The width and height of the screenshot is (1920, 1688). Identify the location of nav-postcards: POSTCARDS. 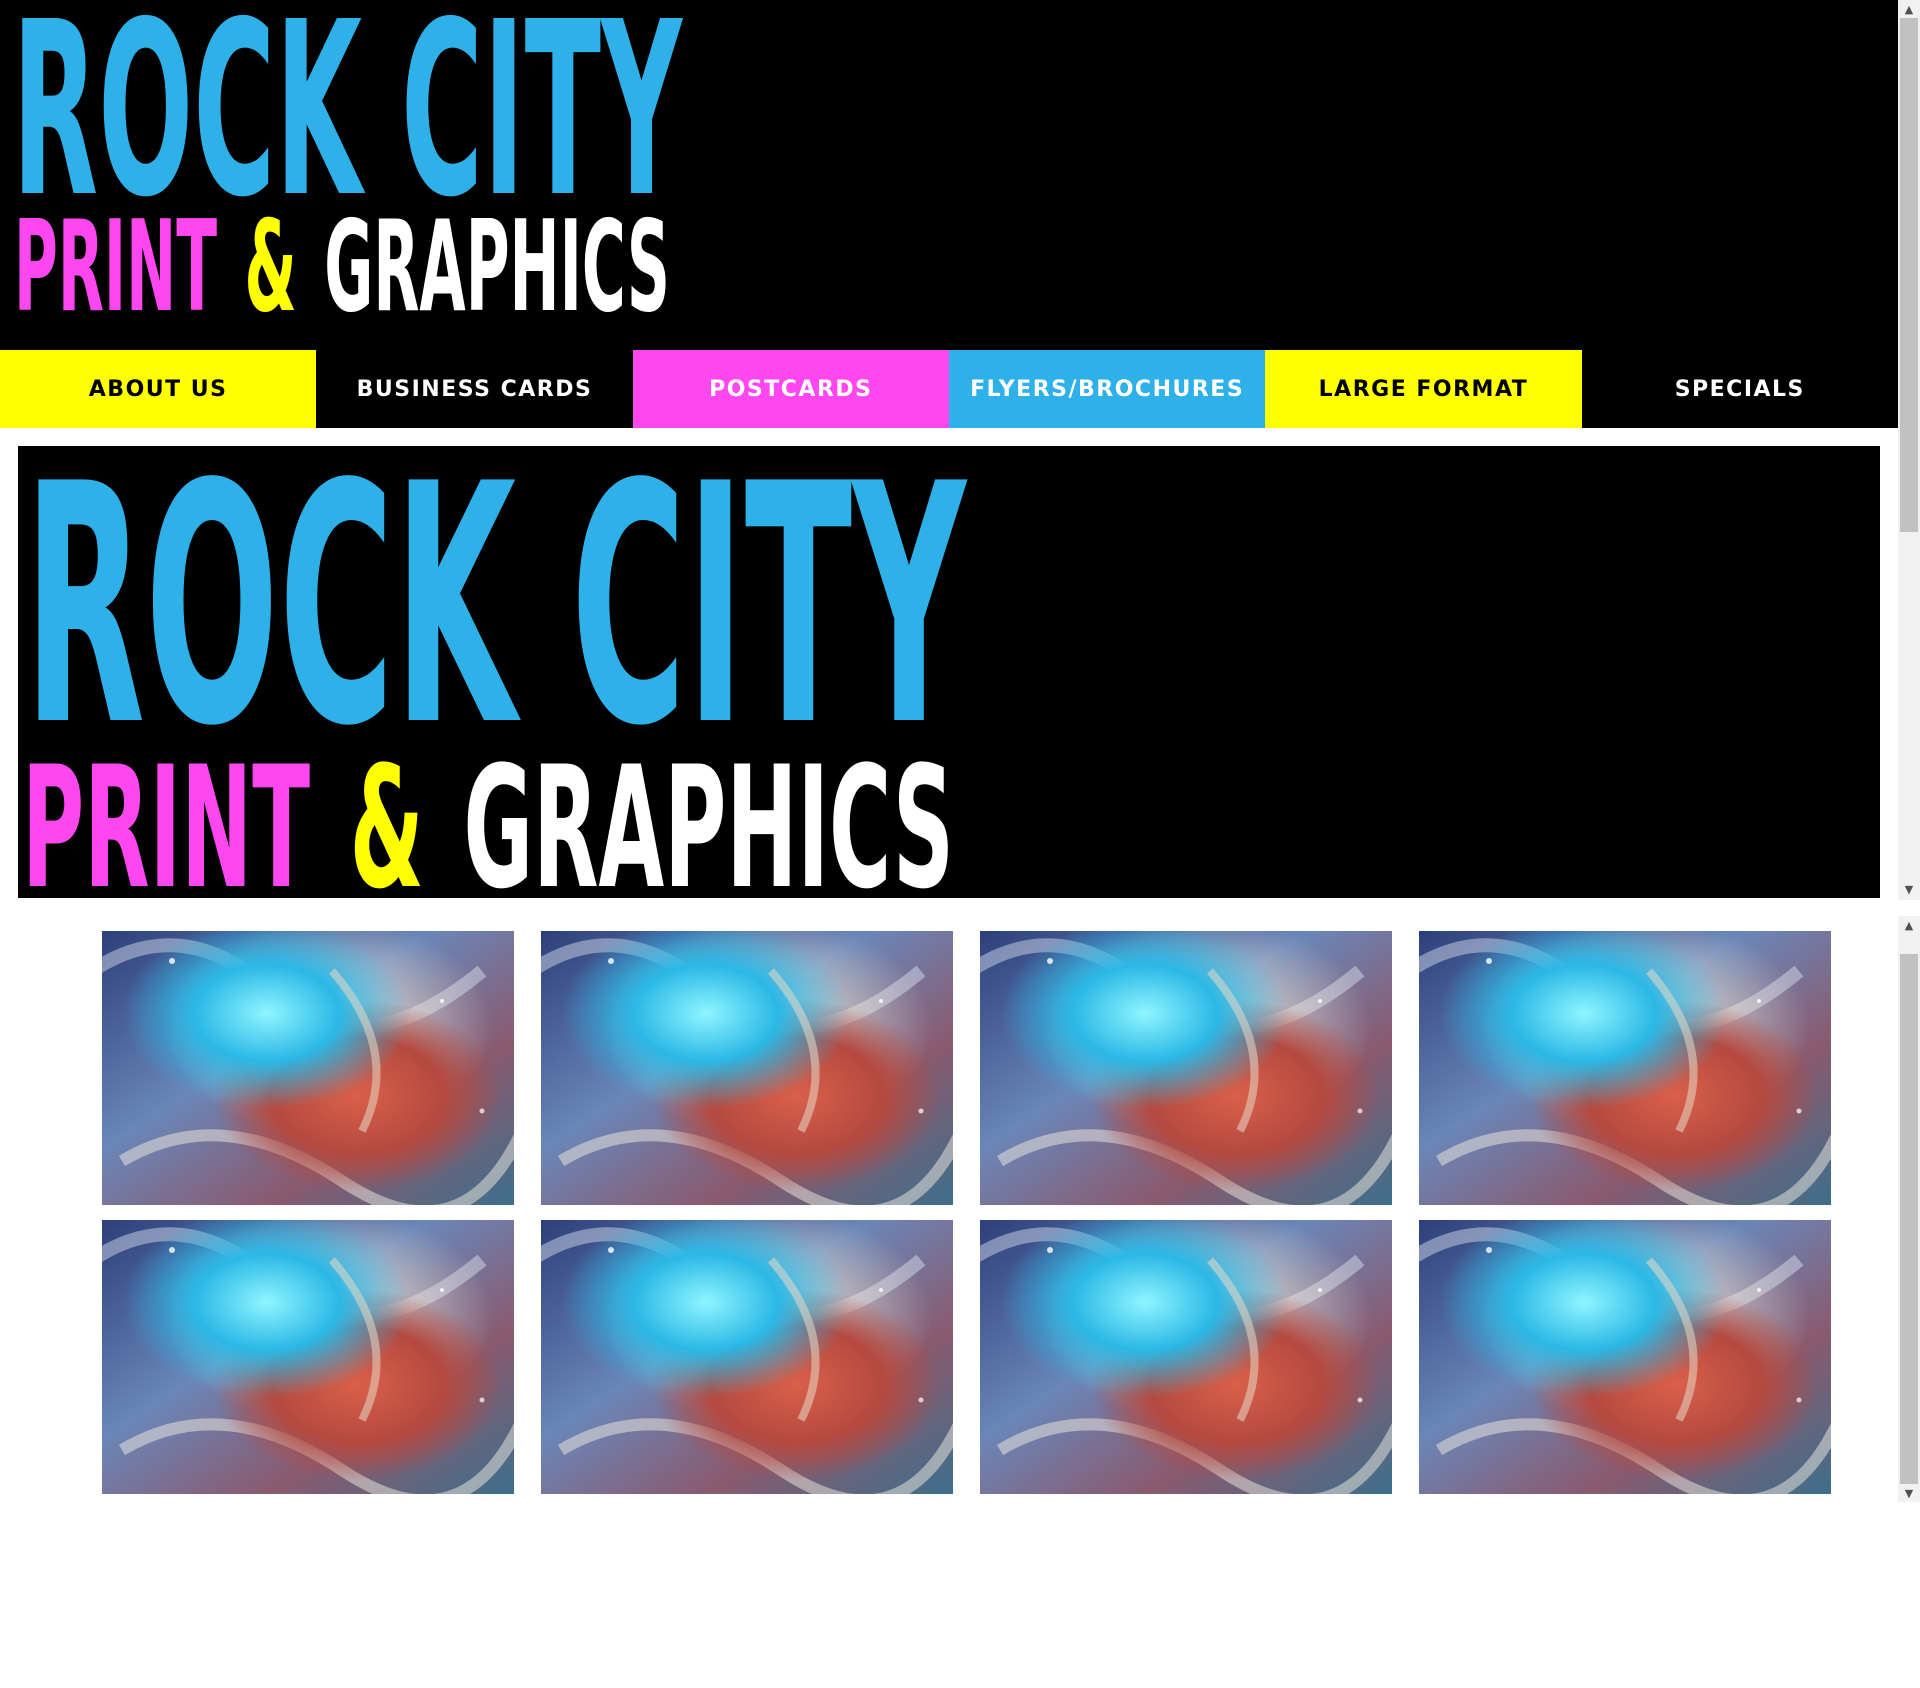
(790, 389).